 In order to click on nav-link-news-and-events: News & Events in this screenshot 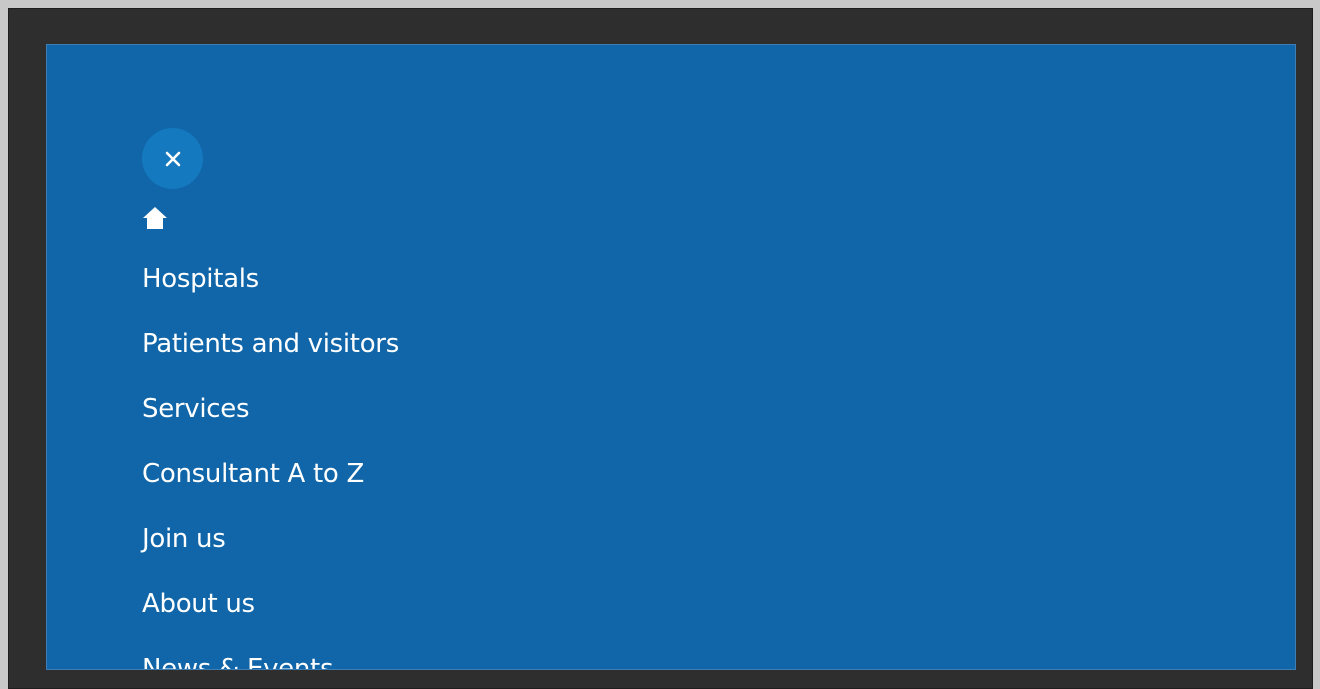, I will do `click(238, 658)`.